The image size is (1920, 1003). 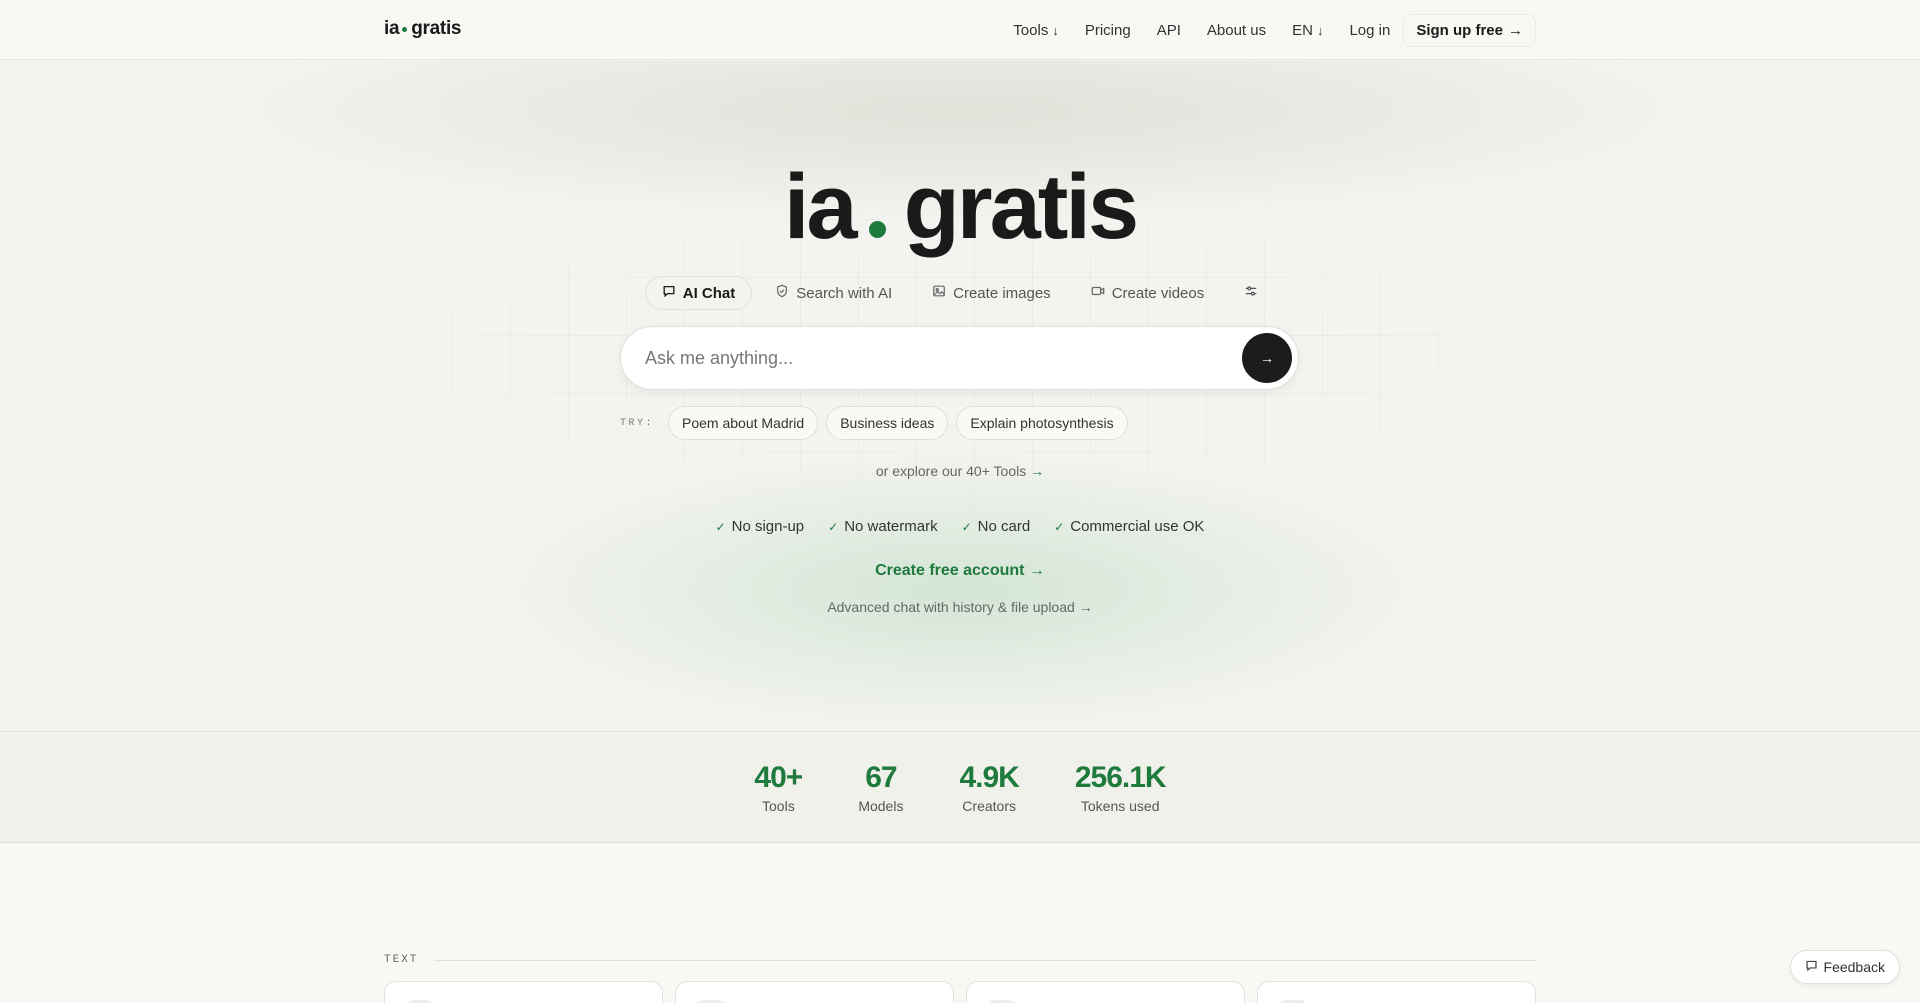 What do you see at coordinates (782, 293) in the screenshot?
I see `shield-icon` at bounding box center [782, 293].